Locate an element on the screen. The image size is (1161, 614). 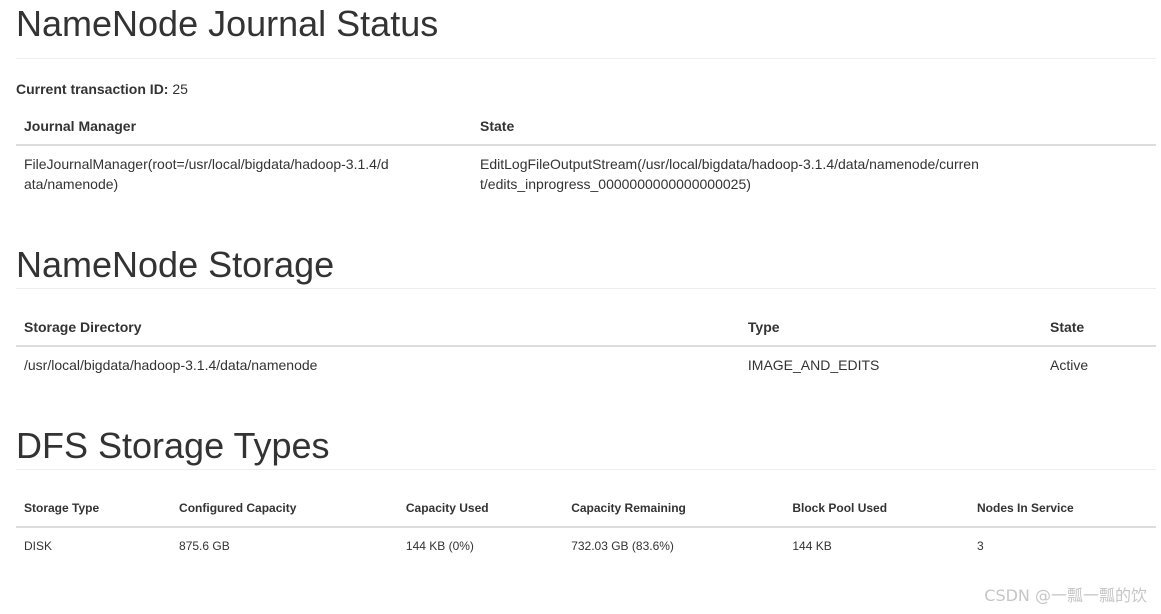
journal-col-state: State is located at coordinates (814, 127).